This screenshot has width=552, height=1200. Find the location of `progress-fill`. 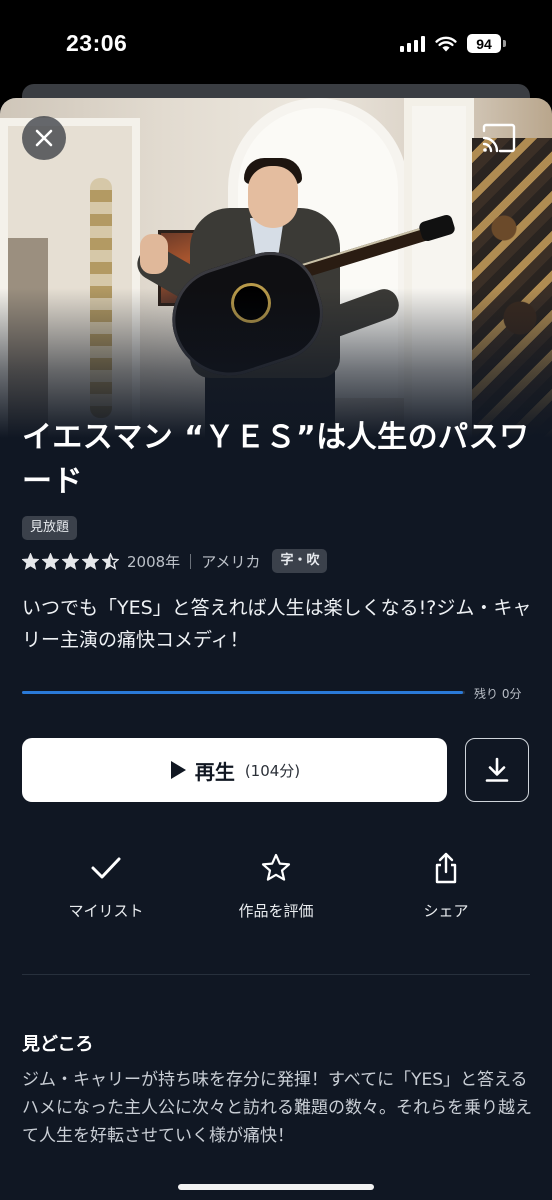

progress-fill is located at coordinates (242, 692).